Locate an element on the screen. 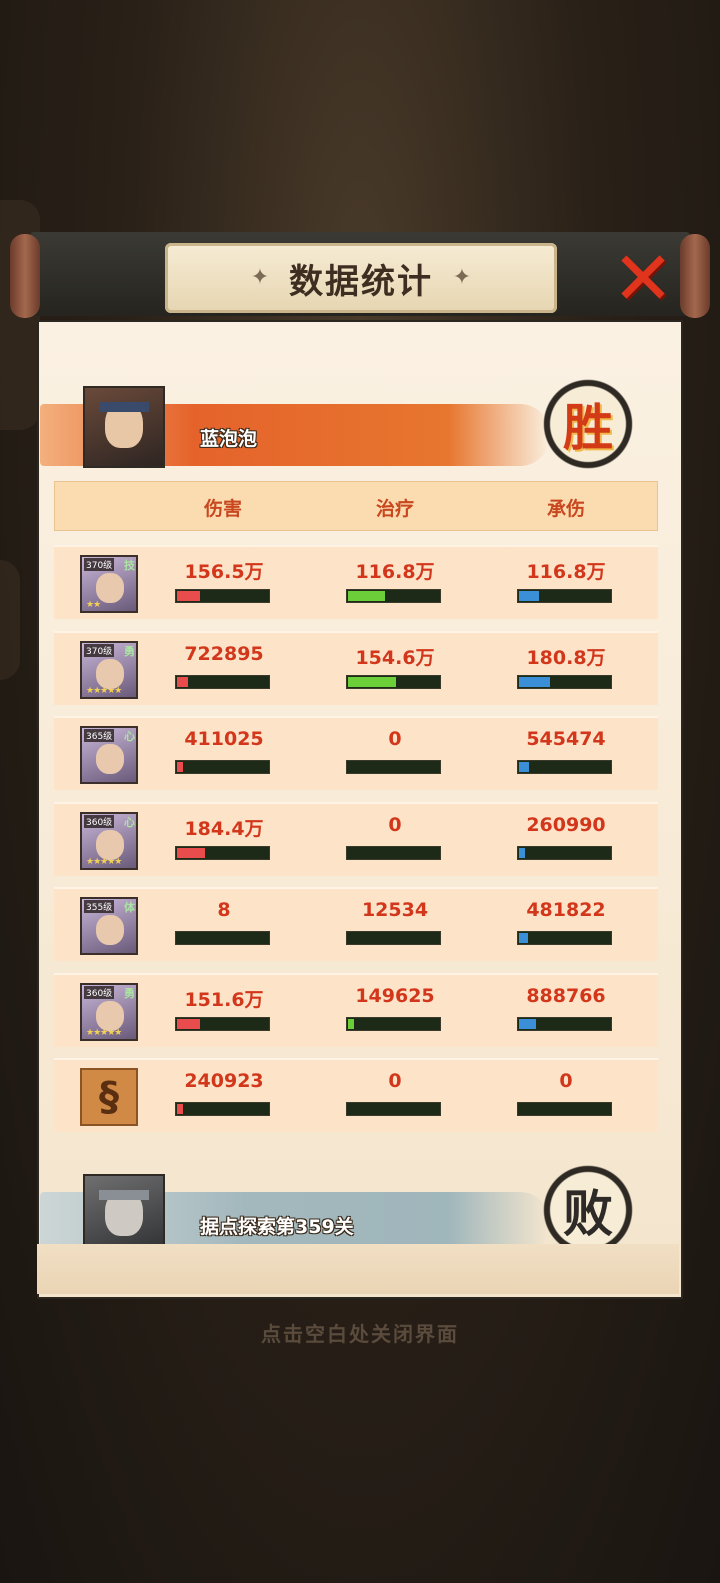 Image resolution: width=720 pixels, height=1583 pixels. hero-portrait: 370级勇 ★★★★★ is located at coordinates (109, 670).